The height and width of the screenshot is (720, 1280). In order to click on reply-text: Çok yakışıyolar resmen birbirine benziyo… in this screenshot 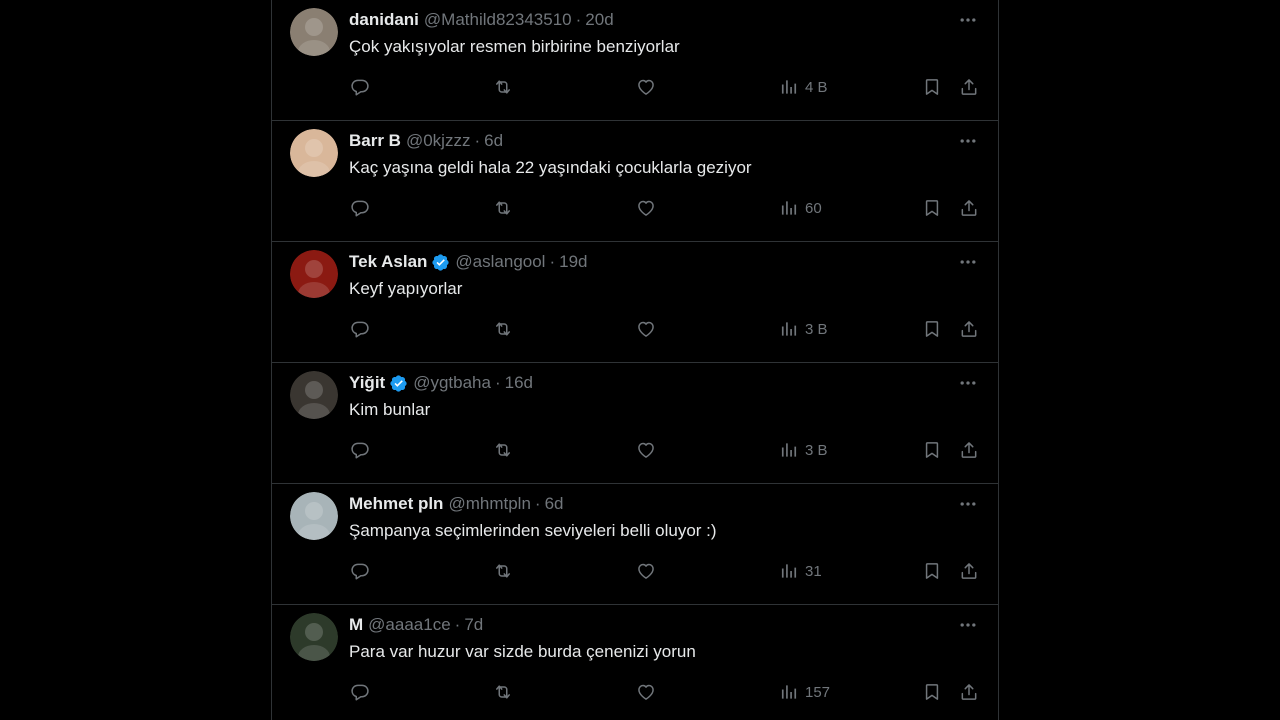, I will do `click(514, 46)`.